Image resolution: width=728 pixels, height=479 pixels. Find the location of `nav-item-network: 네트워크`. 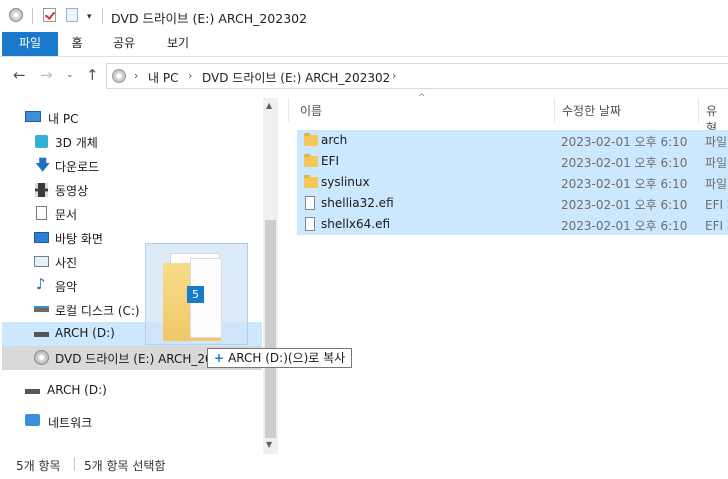

nav-item-network: 네트워크 is located at coordinates (132, 422).